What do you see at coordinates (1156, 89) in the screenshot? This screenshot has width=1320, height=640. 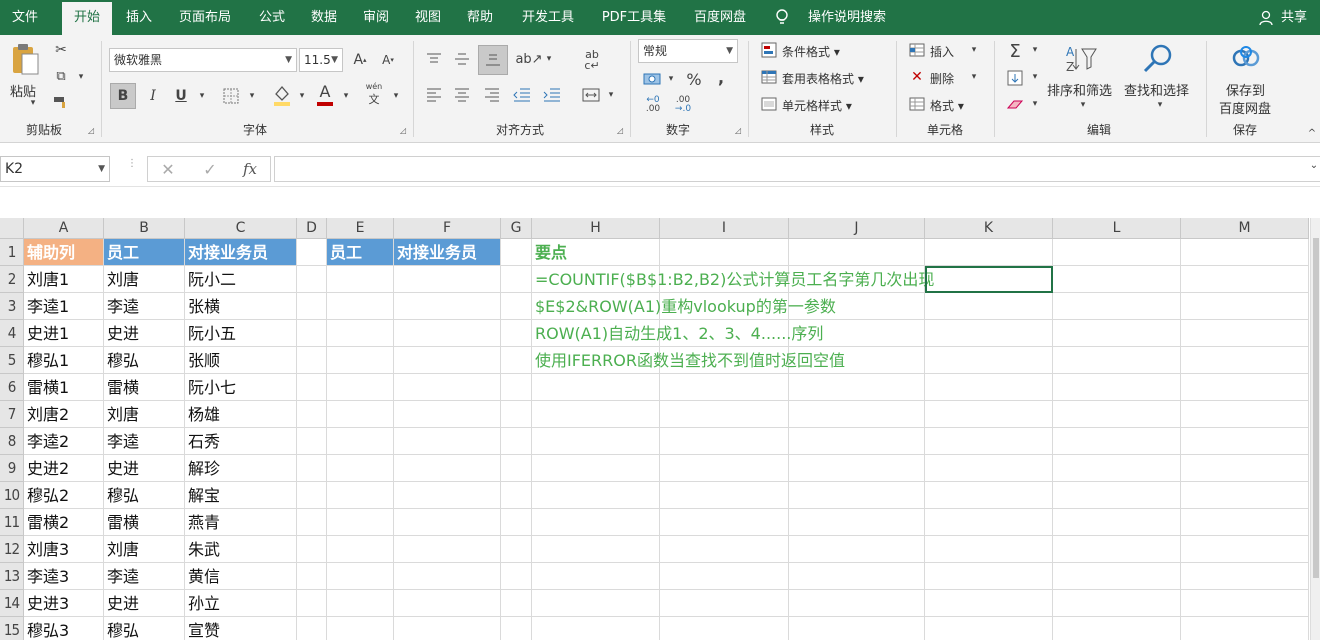 I see `find-select-button: 查找和选择` at bounding box center [1156, 89].